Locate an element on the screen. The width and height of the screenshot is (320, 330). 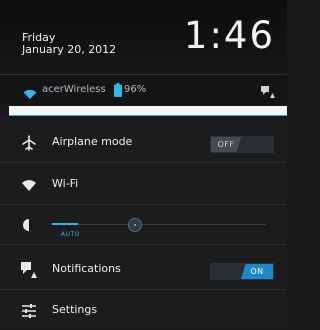
clock: 1:46 is located at coordinates (229, 35).